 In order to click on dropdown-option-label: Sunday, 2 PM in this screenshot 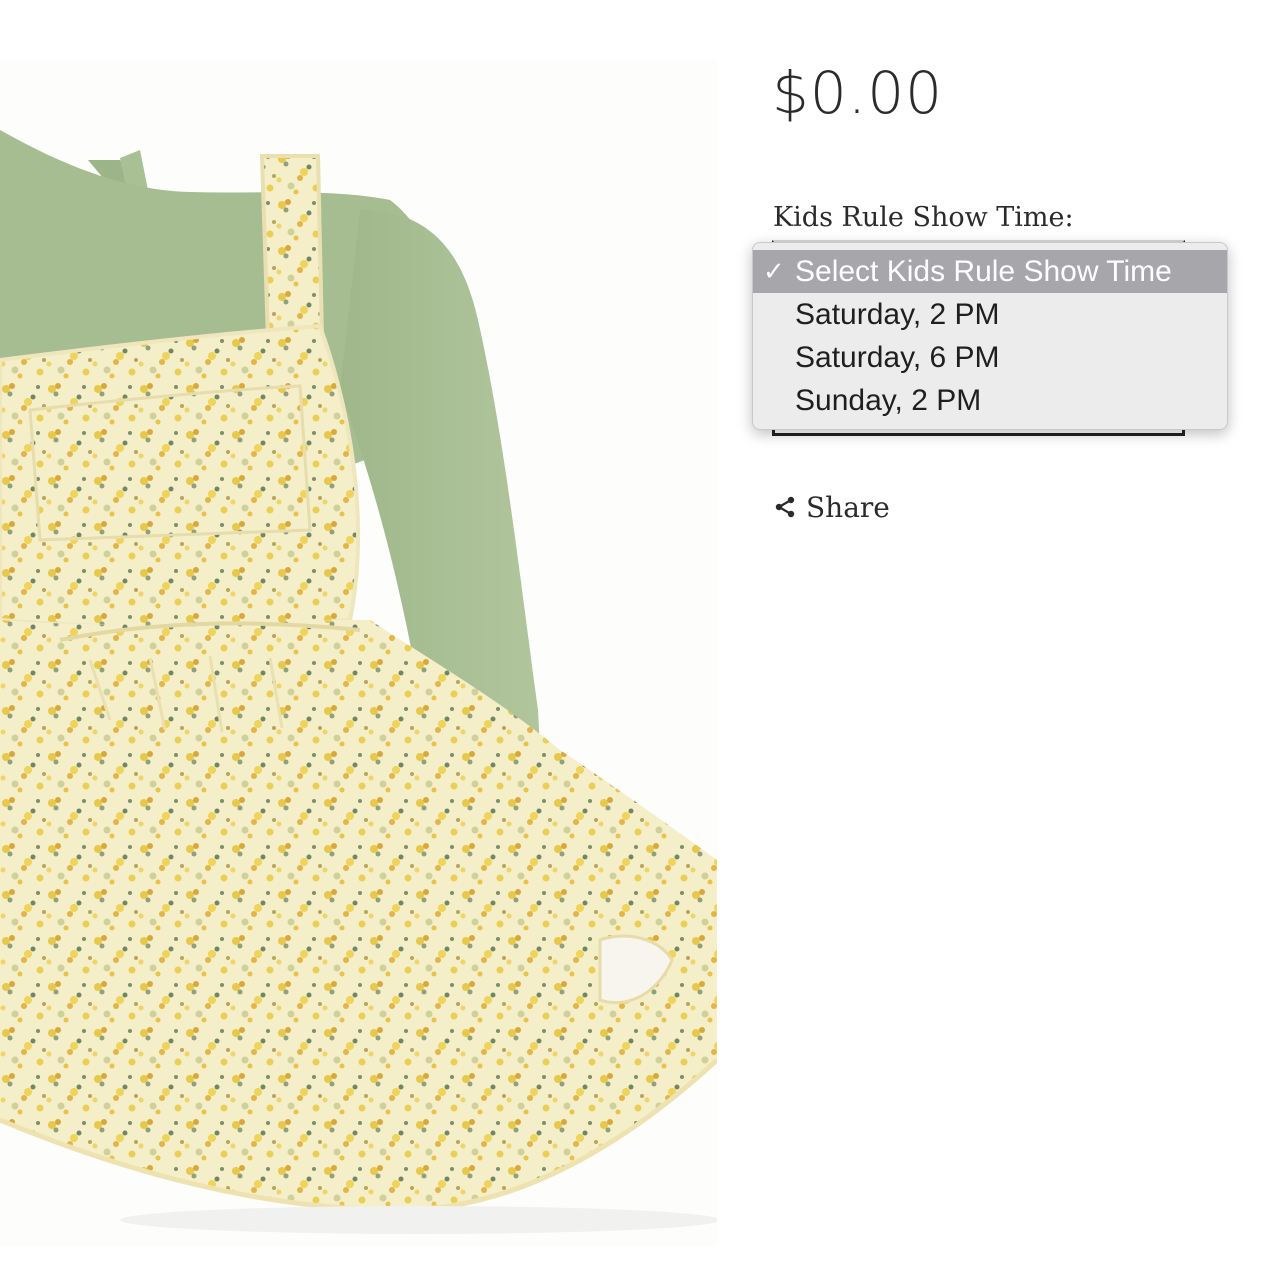, I will do `click(888, 400)`.